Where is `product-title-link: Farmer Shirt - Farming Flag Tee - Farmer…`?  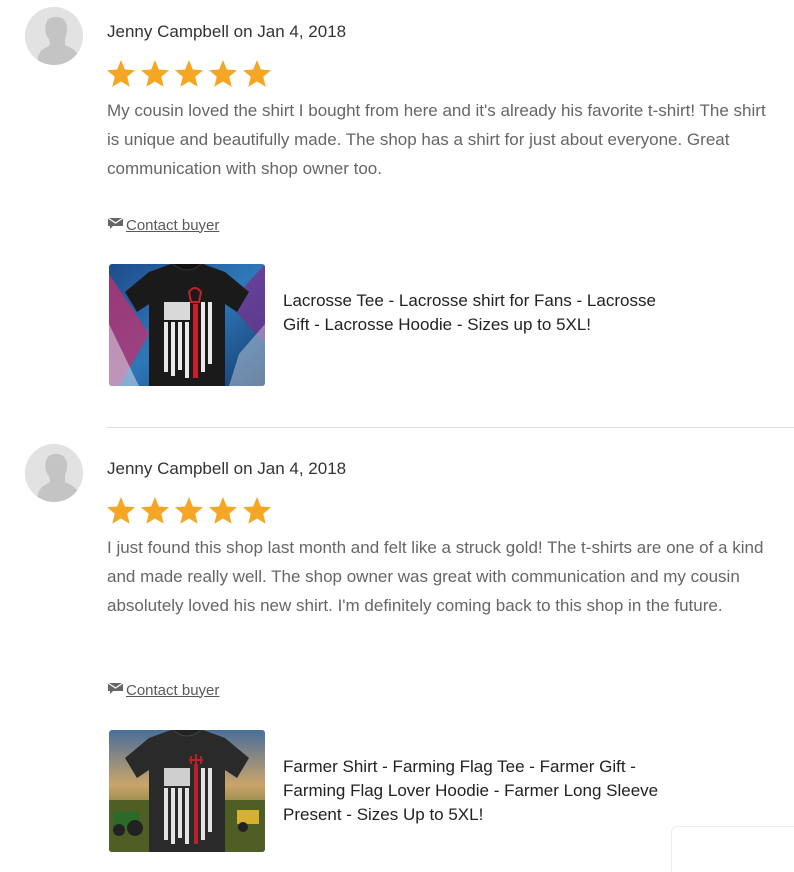
product-title-link: Farmer Shirt - Farming Flag Tee - Farmer… is located at coordinates (473, 791).